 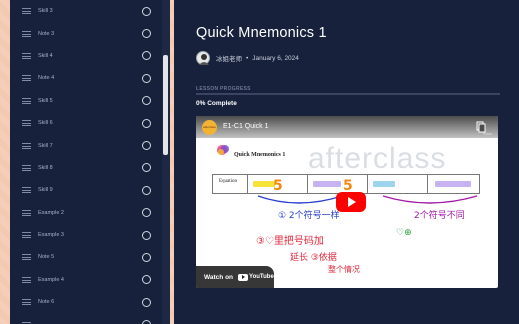 I want to click on sidebar-item-label: Example 2, so click(x=51, y=212).